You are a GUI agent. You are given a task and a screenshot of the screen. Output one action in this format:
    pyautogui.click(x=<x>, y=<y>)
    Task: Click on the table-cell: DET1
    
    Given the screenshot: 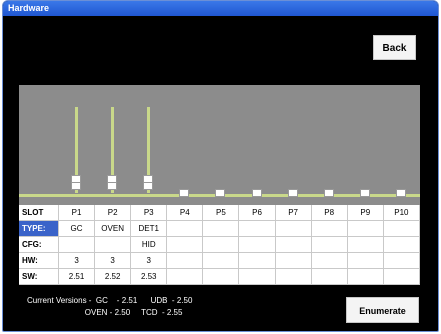 What is the action you would take?
    pyautogui.click(x=149, y=229)
    